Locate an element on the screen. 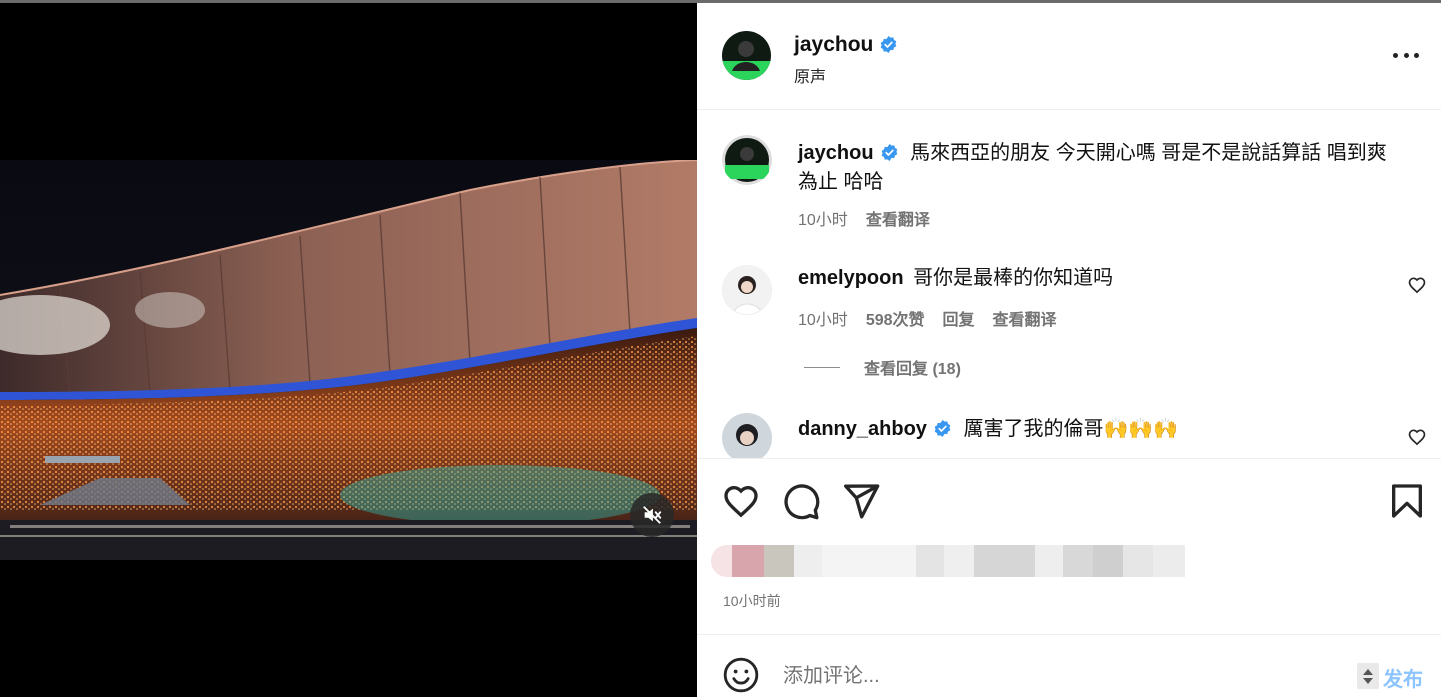 Image resolution: width=1441 pixels, height=697 pixels. chevron-down-icon is located at coordinates (1368, 680).